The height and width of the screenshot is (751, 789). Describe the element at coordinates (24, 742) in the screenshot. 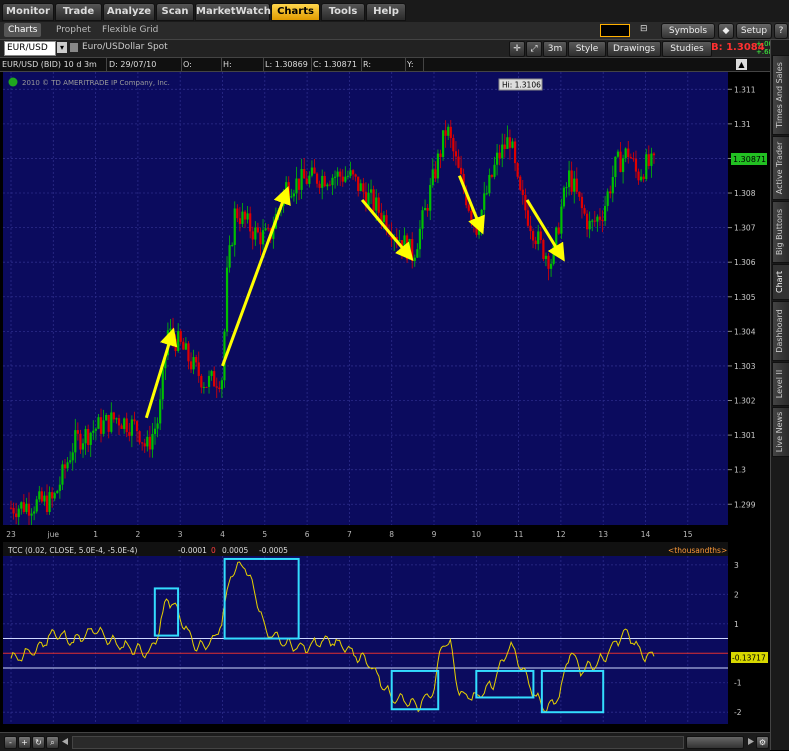

I see `zoom-in-icon: +` at that location.